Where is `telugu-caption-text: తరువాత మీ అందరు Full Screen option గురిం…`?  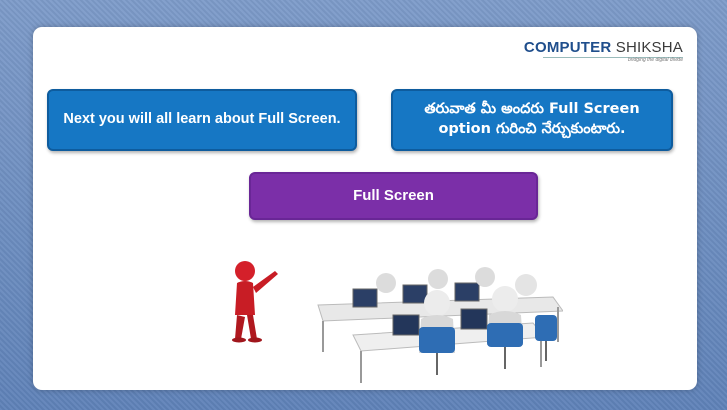
telugu-caption-text: తరువాత మీ అందరు Full Screen option గురిం… is located at coordinates (532, 119).